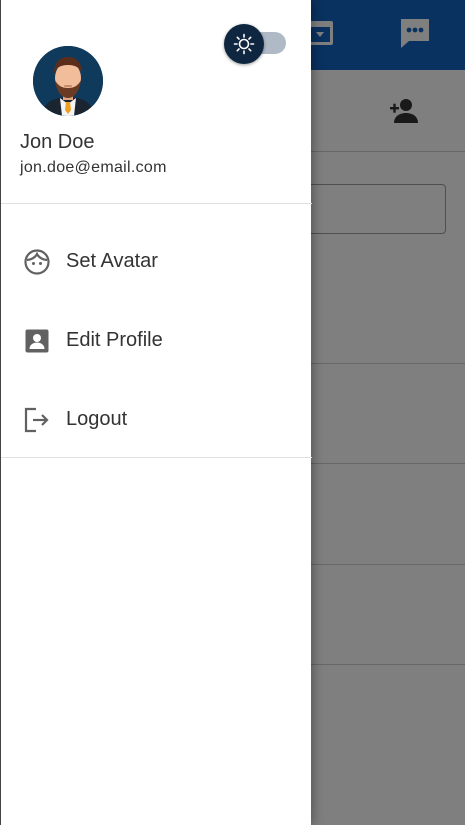 This screenshot has width=465, height=825. I want to click on user-name: Jon Doe, so click(57, 142).